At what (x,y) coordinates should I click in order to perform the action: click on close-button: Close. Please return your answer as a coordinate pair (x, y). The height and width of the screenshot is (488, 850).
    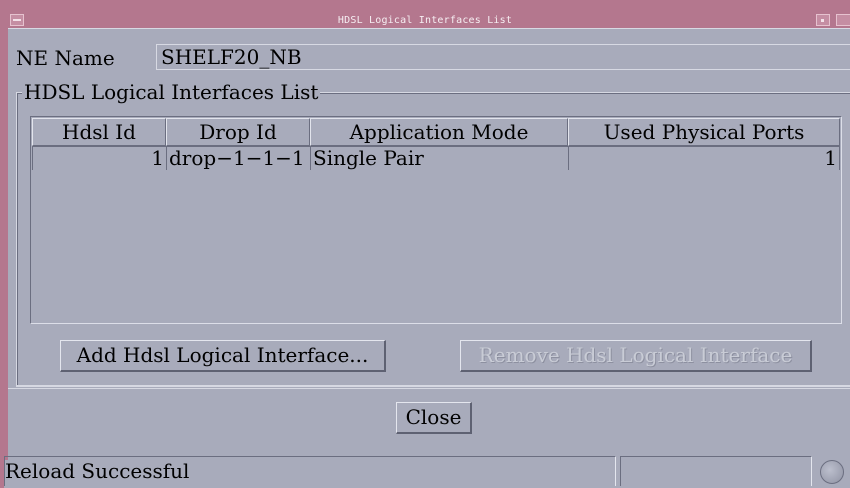
    Looking at the image, I should click on (434, 418).